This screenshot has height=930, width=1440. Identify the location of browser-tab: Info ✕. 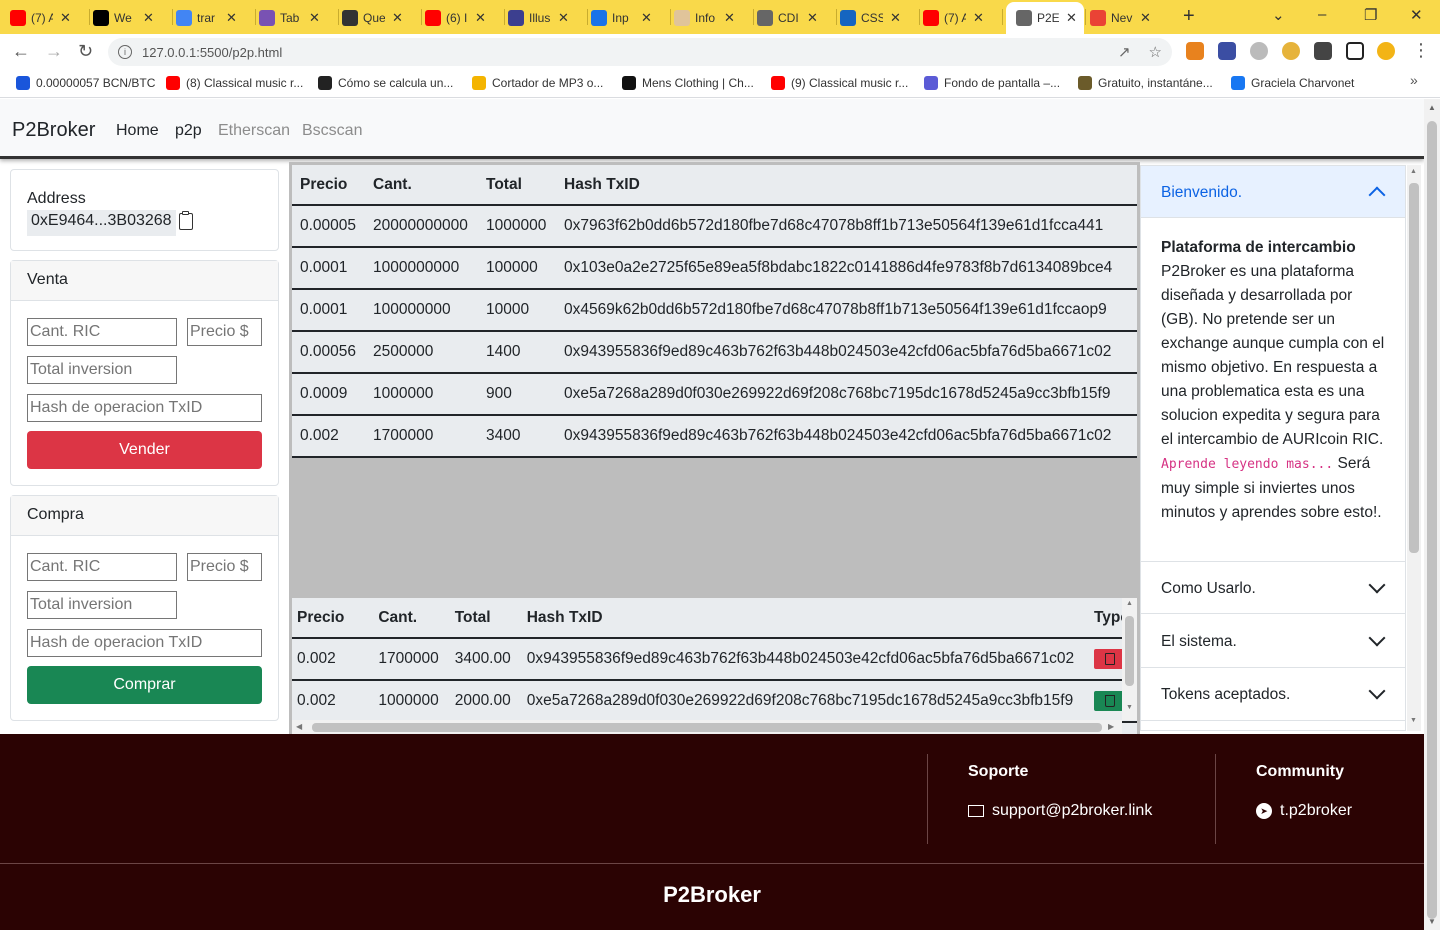
(710, 18).